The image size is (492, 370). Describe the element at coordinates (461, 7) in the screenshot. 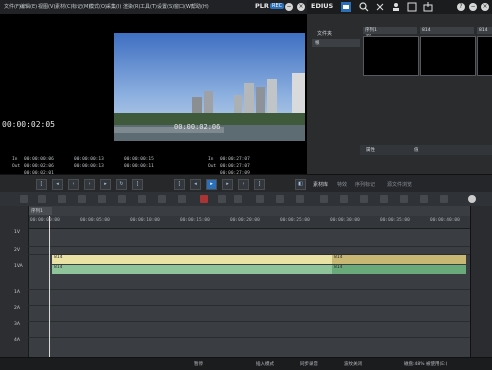

I see `help-button: ?` at that location.